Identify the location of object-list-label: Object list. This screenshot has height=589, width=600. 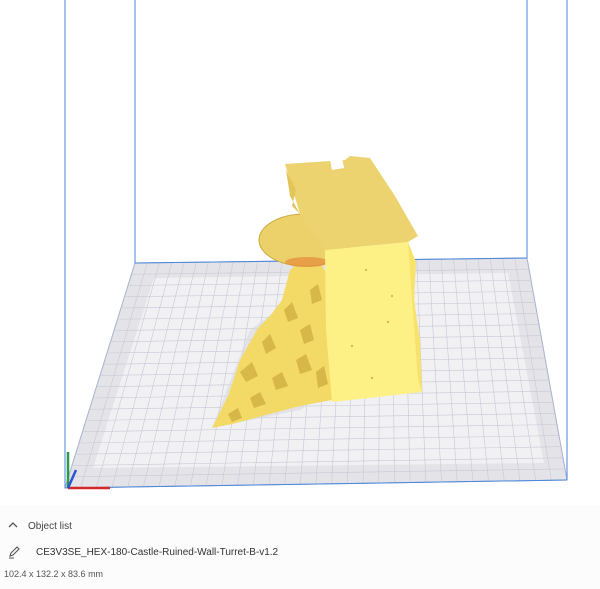
(50, 526).